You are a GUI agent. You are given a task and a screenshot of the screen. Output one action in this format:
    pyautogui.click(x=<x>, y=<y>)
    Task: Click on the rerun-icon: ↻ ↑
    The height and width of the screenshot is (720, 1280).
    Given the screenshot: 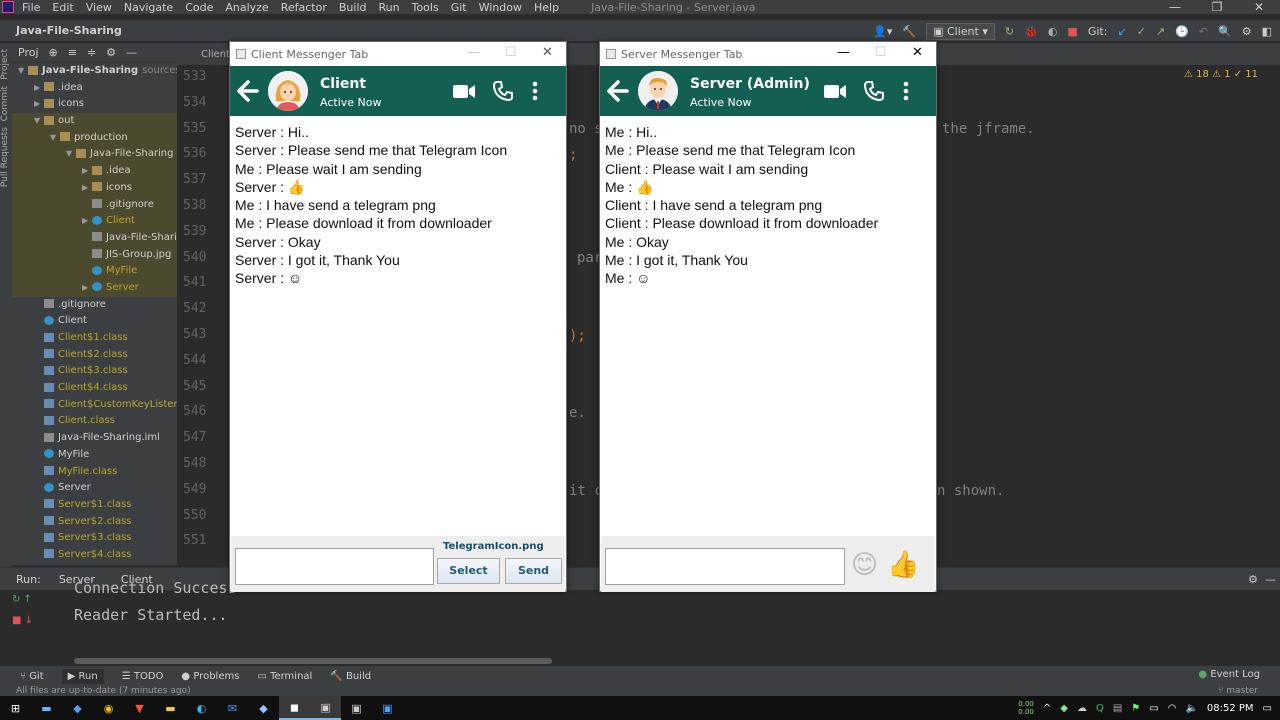 What is the action you would take?
    pyautogui.click(x=22, y=599)
    